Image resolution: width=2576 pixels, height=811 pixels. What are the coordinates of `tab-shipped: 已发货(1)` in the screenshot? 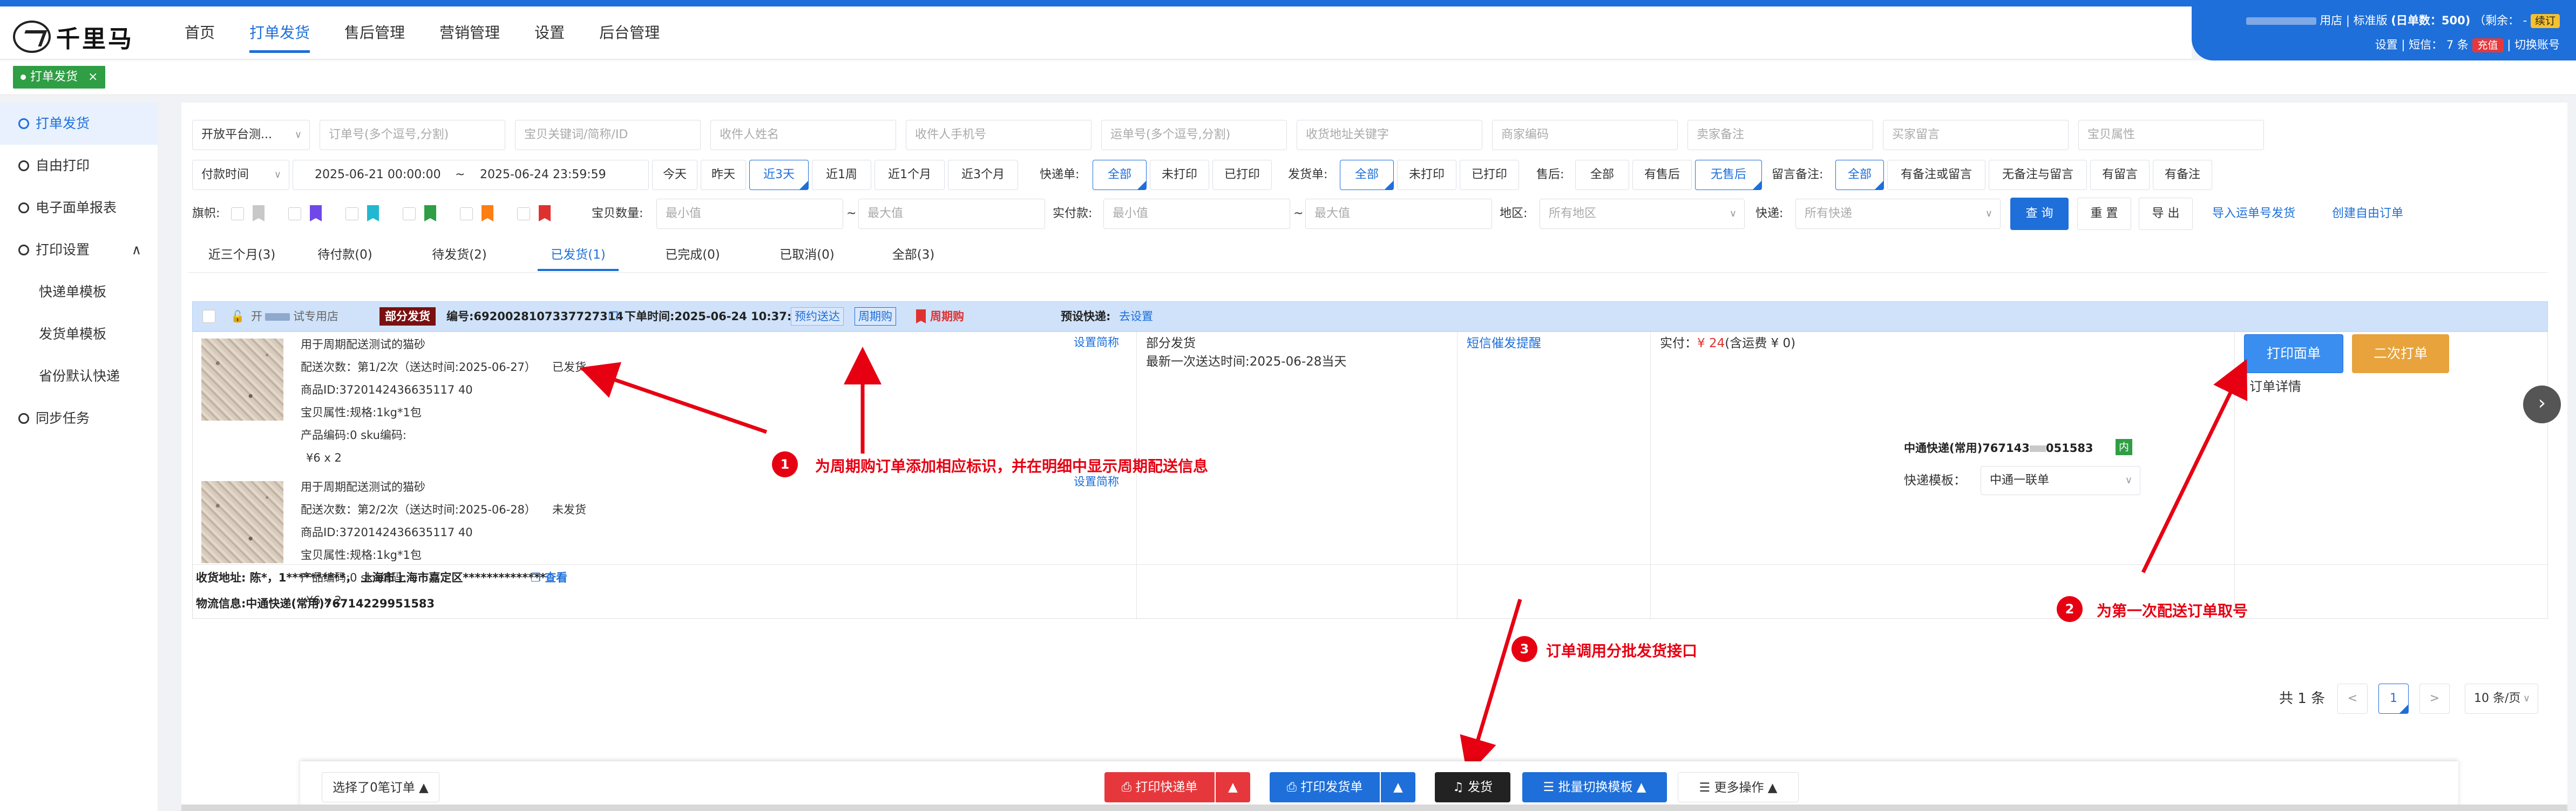 It's located at (578, 255).